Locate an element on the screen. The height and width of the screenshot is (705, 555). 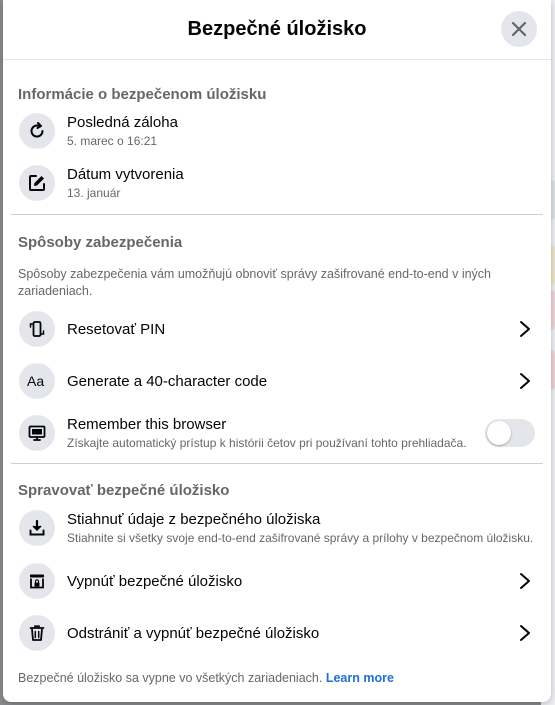
dialog-header: Bezpečné úložisko is located at coordinates (277, 30).